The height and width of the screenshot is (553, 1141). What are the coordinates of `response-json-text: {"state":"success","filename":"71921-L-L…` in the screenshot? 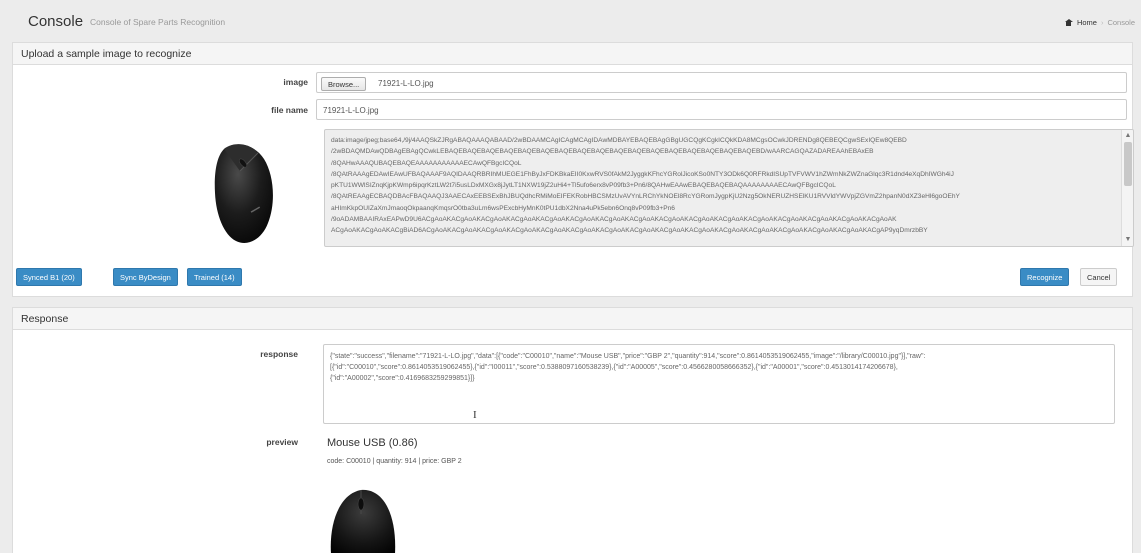 It's located at (628, 367).